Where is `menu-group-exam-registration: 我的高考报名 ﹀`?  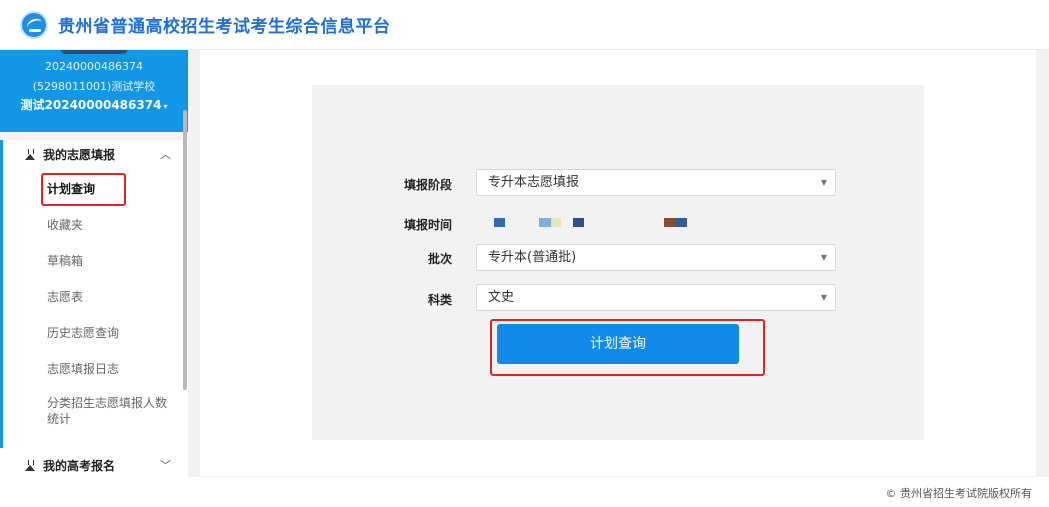
menu-group-exam-registration: 我的高考报名 ﹀ is located at coordinates (91, 465).